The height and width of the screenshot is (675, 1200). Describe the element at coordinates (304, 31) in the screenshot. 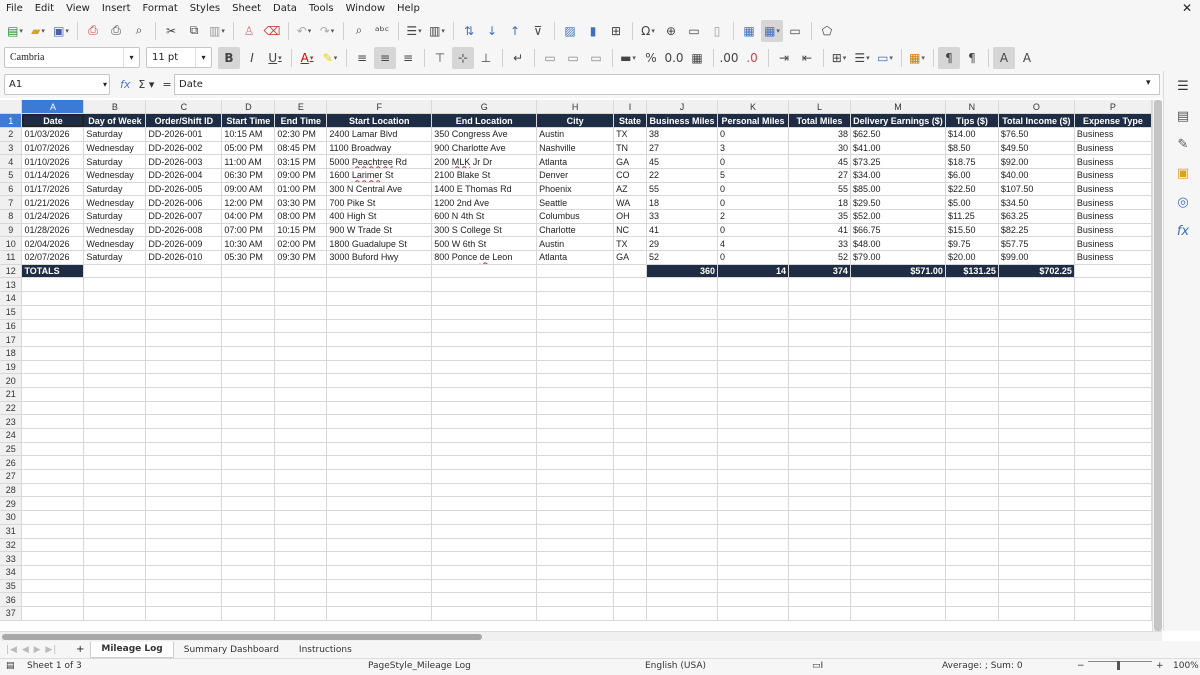

I see `undo-icon: ↶` at that location.